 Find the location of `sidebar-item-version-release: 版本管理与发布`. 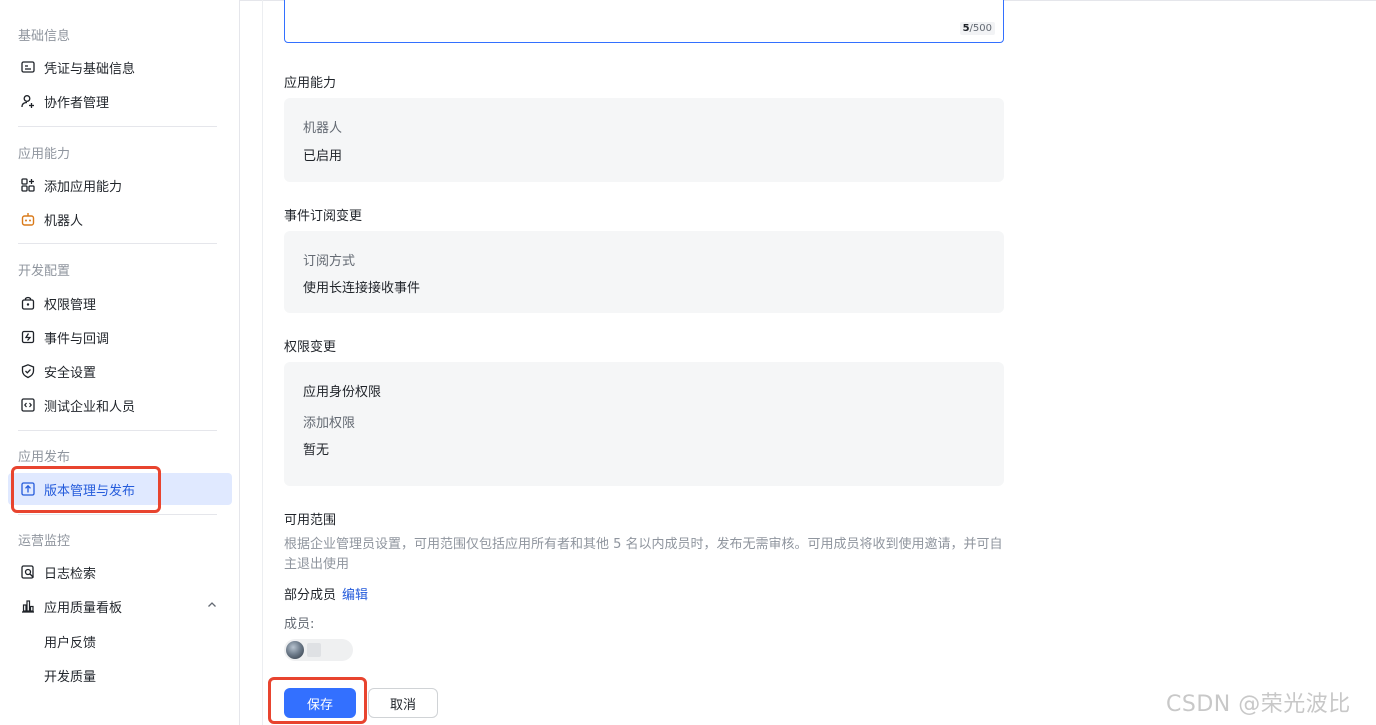

sidebar-item-version-release: 版本管理与发布 is located at coordinates (120, 489).